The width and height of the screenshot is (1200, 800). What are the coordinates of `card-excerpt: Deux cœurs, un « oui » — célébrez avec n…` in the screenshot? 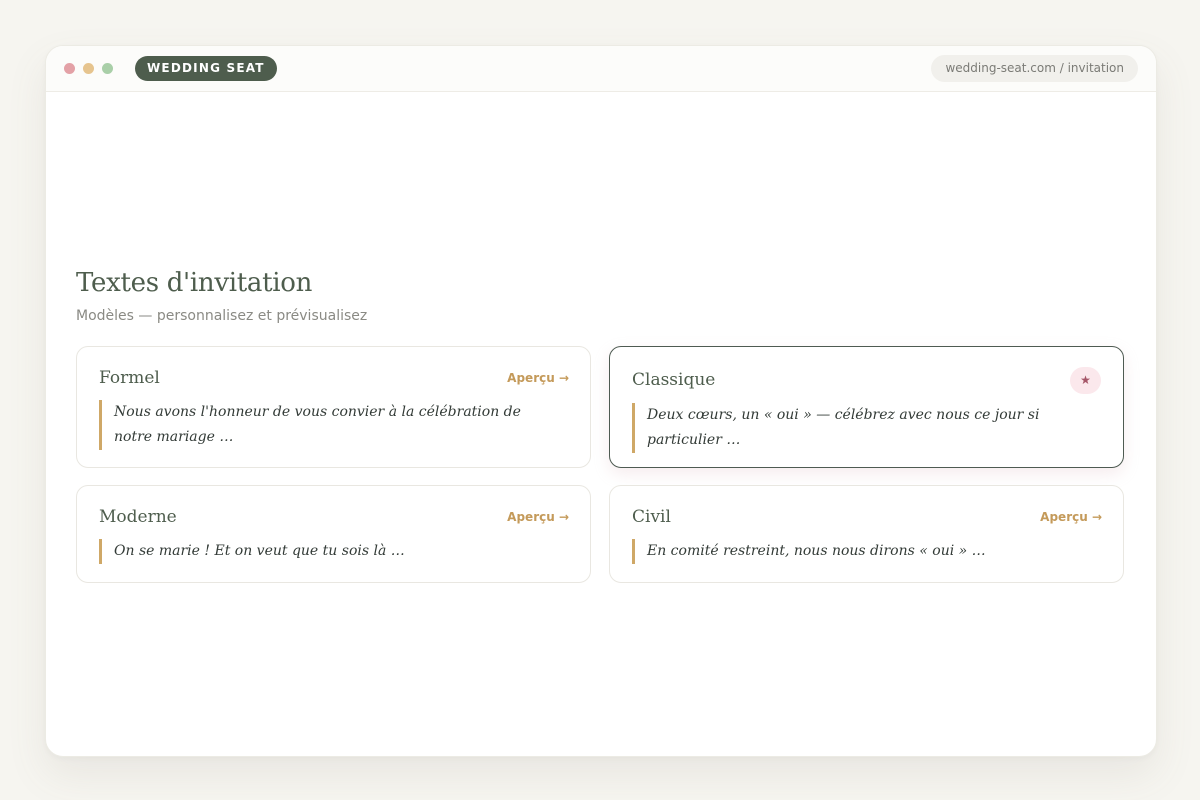 It's located at (862, 428).